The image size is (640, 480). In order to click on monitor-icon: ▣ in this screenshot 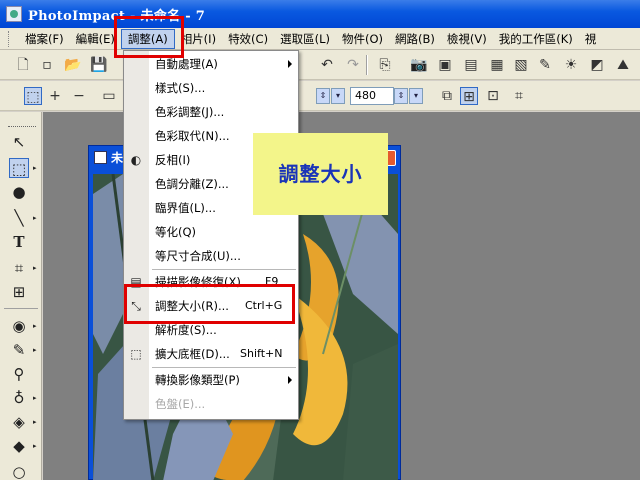, I will do `click(445, 65)`.